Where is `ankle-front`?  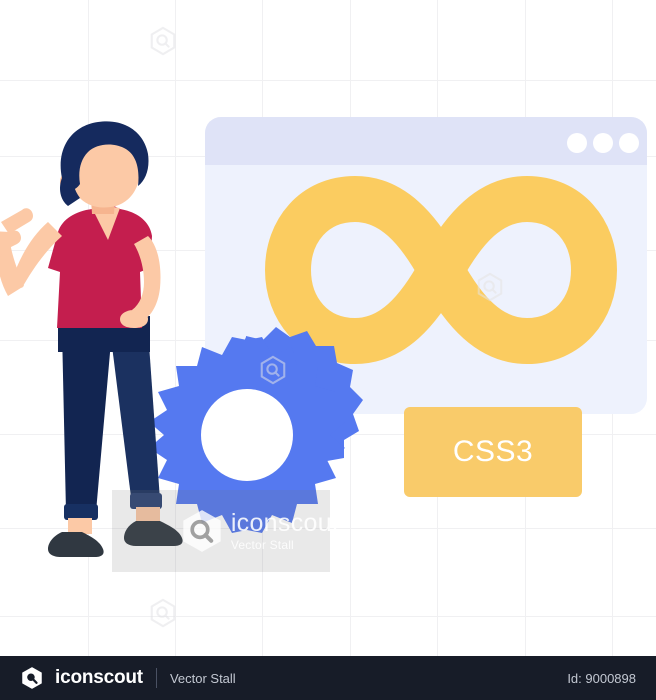 ankle-front is located at coordinates (80, 526).